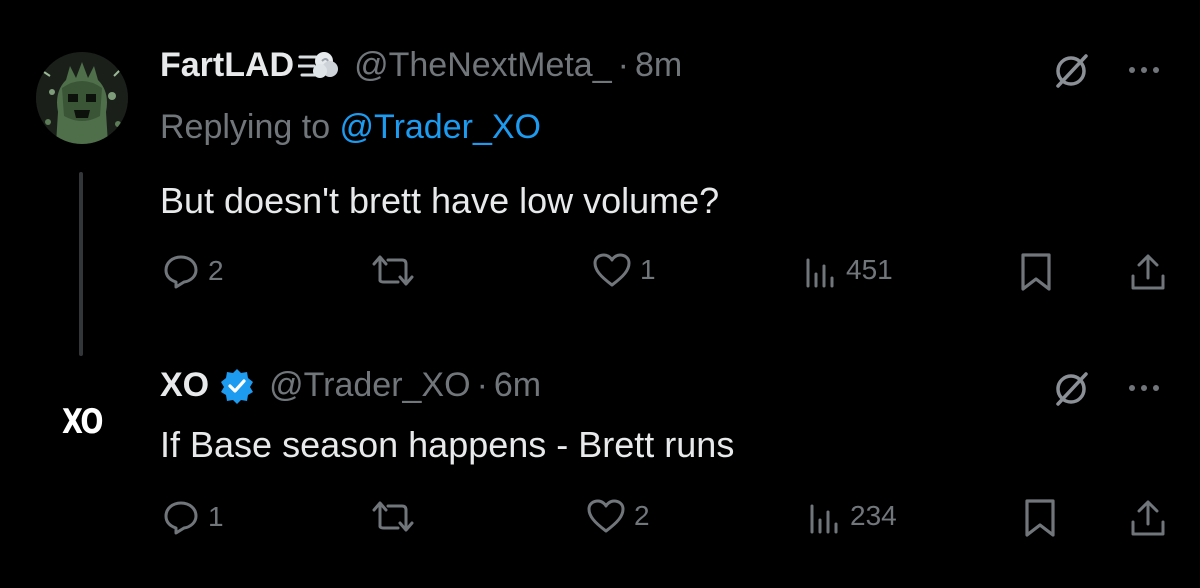  What do you see at coordinates (869, 269) in the screenshot?
I see `views-count: 451` at bounding box center [869, 269].